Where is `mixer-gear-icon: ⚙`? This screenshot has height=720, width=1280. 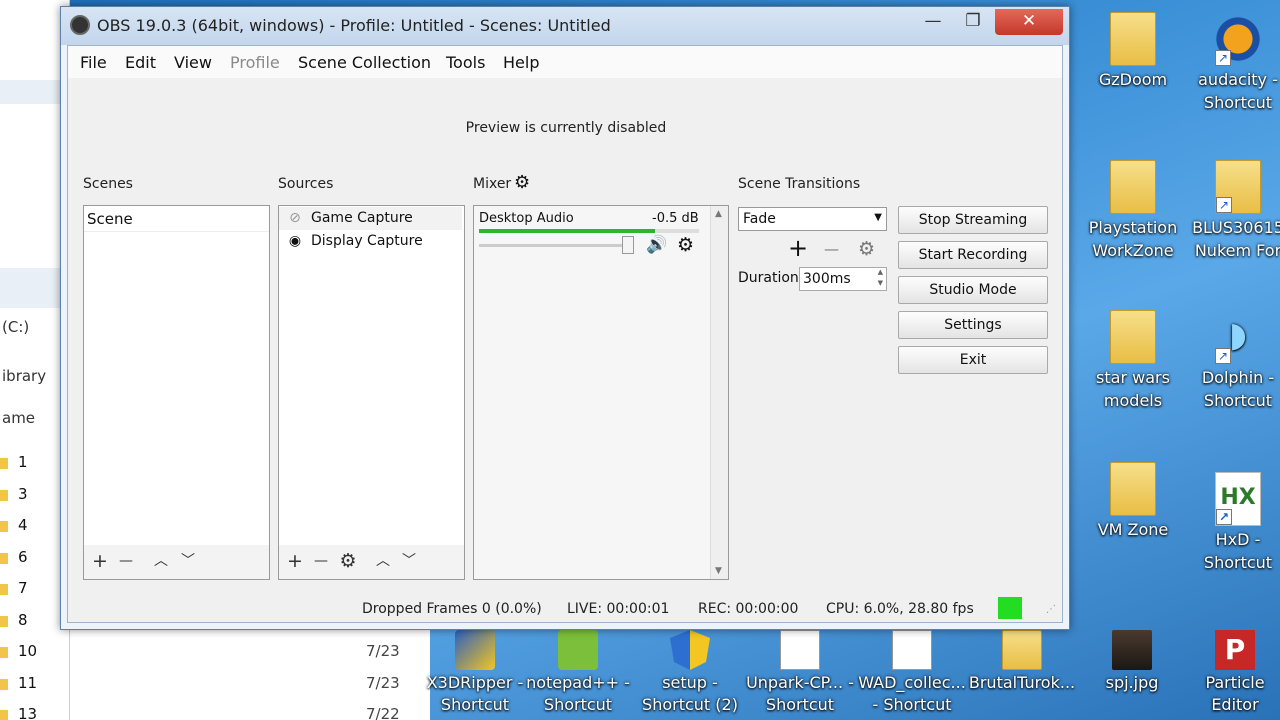
mixer-gear-icon: ⚙ is located at coordinates (522, 183).